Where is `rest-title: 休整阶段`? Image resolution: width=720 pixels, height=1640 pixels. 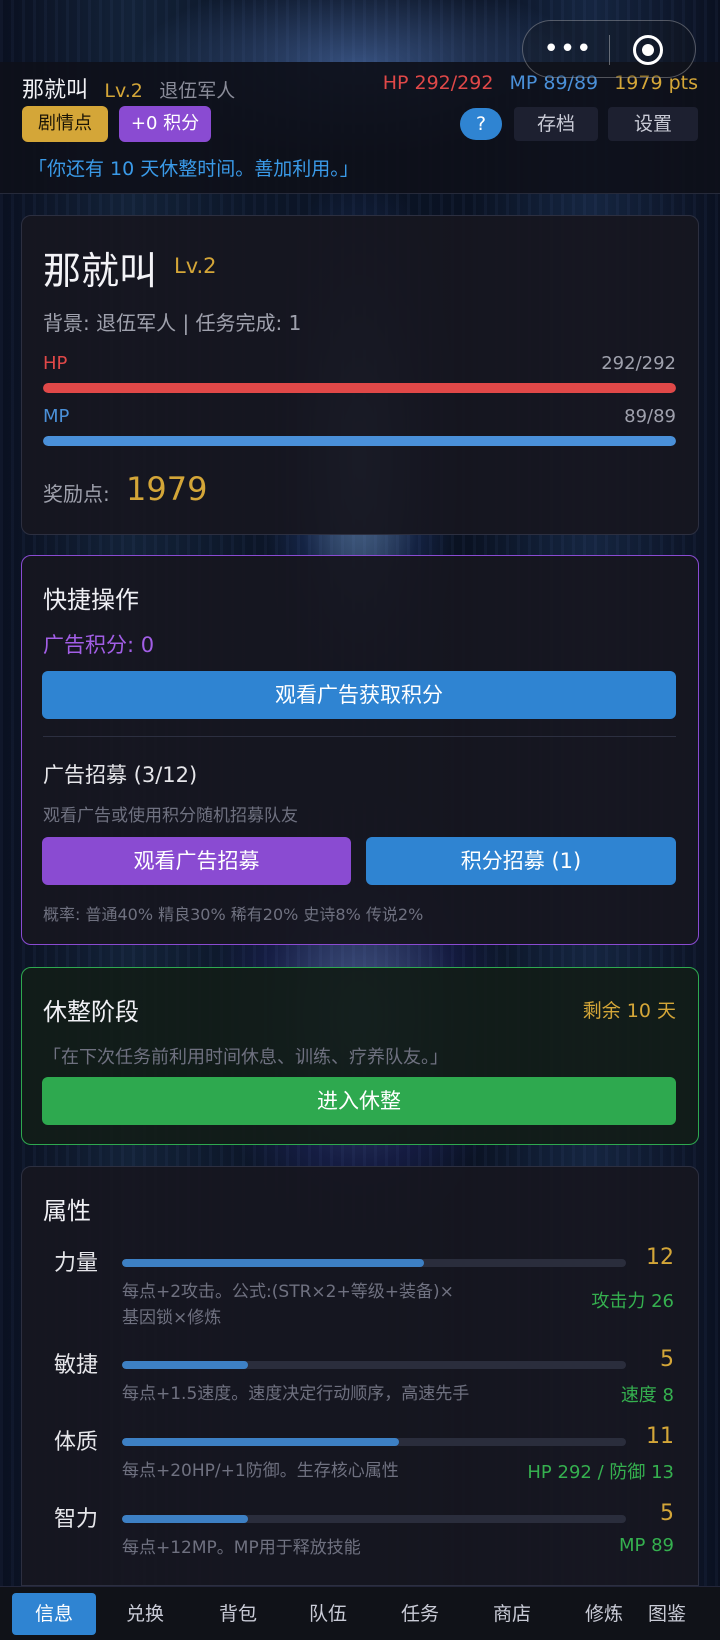 rest-title: 休整阶段 is located at coordinates (91, 1012).